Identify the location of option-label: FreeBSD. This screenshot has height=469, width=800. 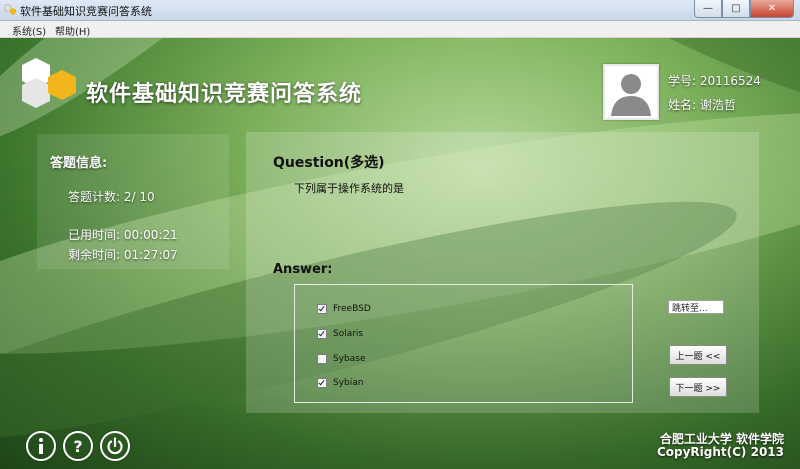
(352, 309).